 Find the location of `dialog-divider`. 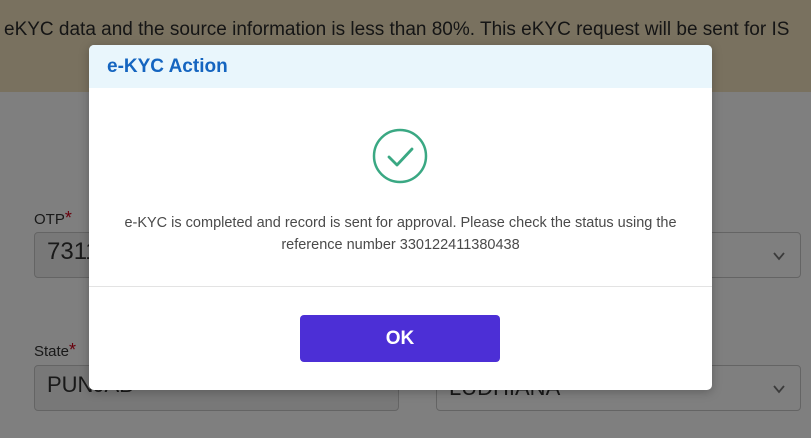

dialog-divider is located at coordinates (400, 286).